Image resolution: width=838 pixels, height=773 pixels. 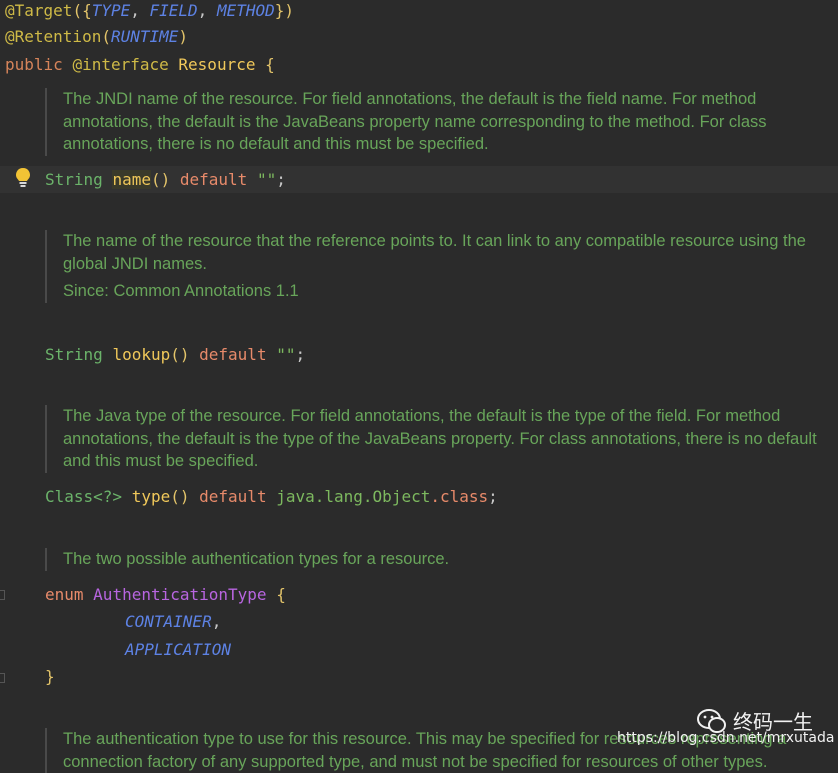 I want to click on enum-declaration-line: enum AuthenticationType {, so click(x=165, y=595).